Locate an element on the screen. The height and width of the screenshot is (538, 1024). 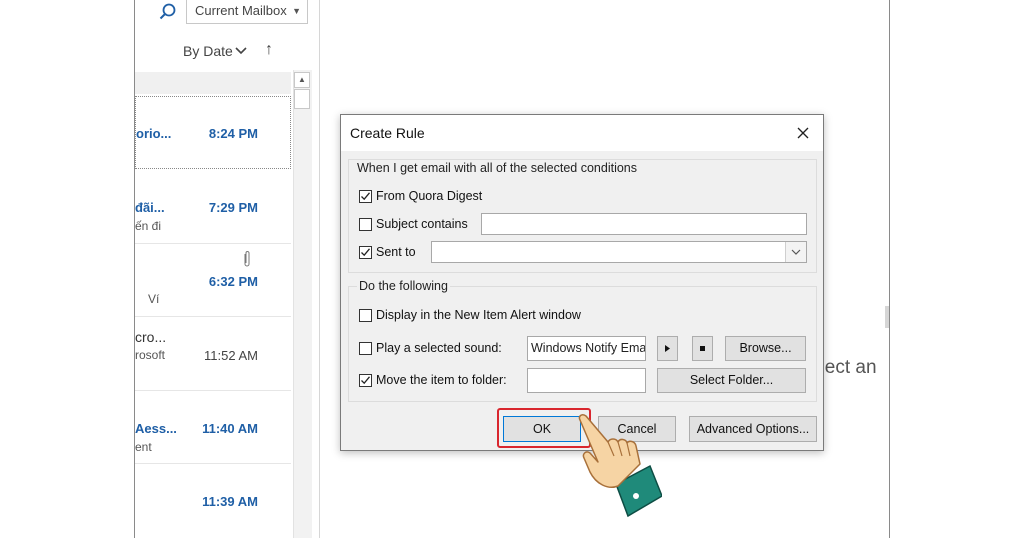
sound-file-input: Windows Notify Ema is located at coordinates (586, 348).